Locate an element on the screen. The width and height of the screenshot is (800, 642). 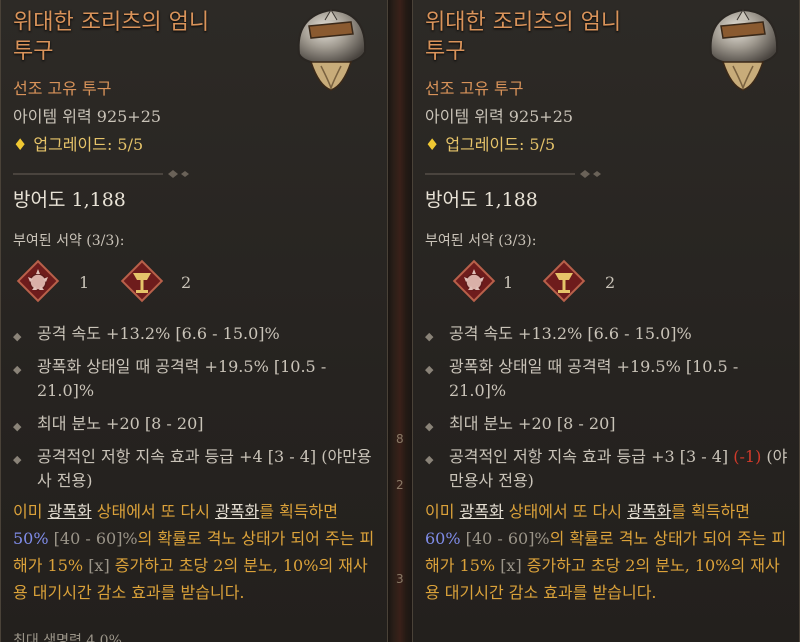
legendary-value: 50% is located at coordinates (31, 538).